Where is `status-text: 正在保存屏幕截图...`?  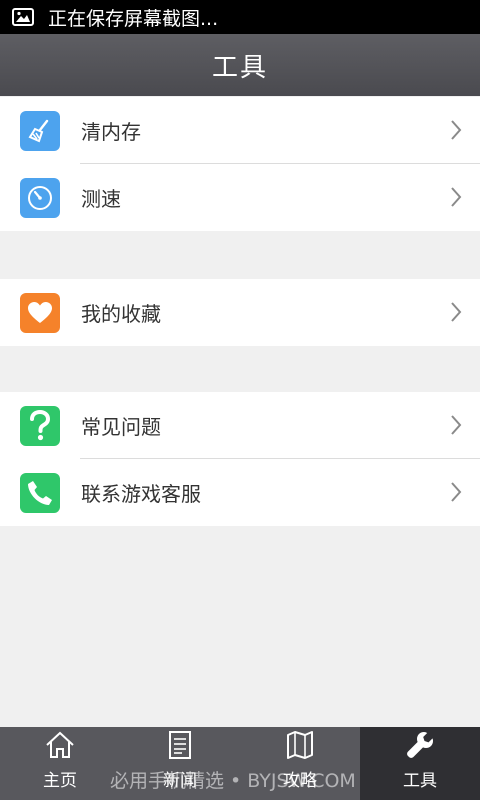 status-text: 正在保存屏幕截图... is located at coordinates (133, 18).